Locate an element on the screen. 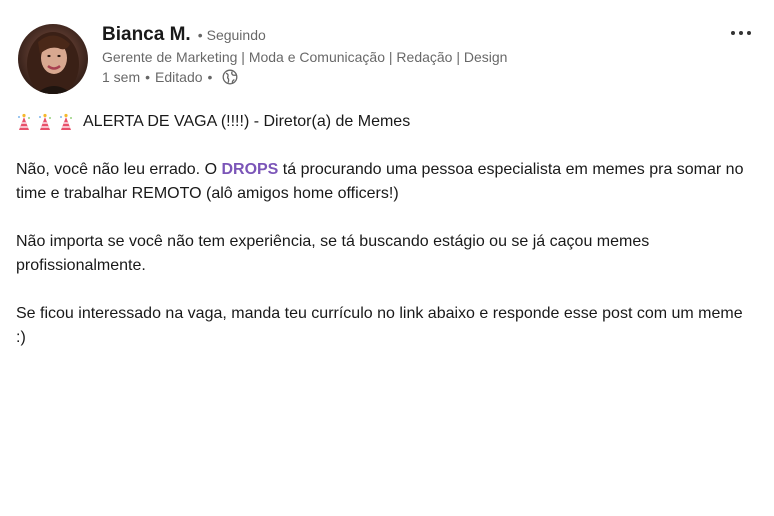 This screenshot has height=516, width=774. more-options-button is located at coordinates (741, 33).